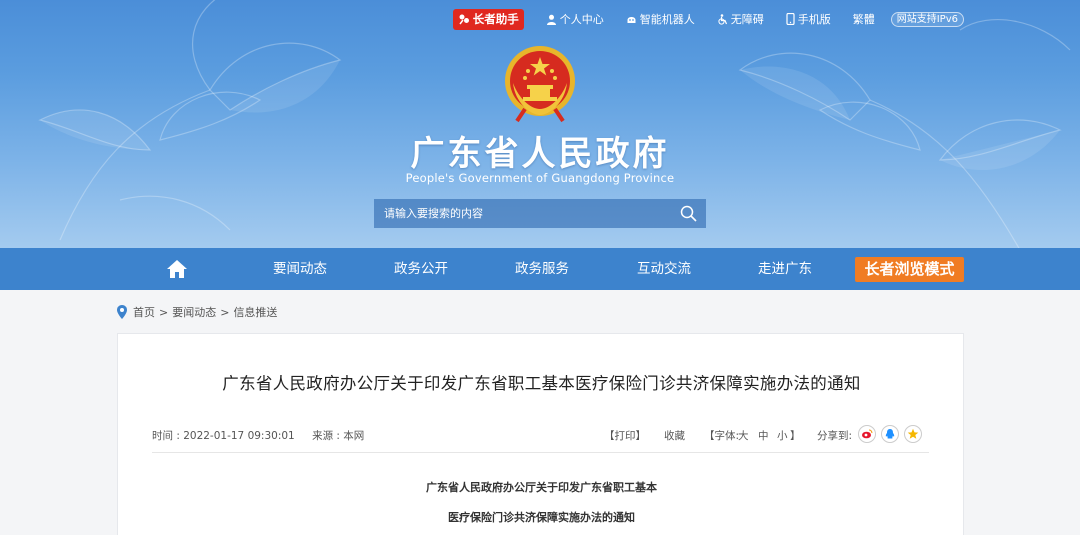  Describe the element at coordinates (835, 436) in the screenshot. I see `share-label: 分享到:` at that location.